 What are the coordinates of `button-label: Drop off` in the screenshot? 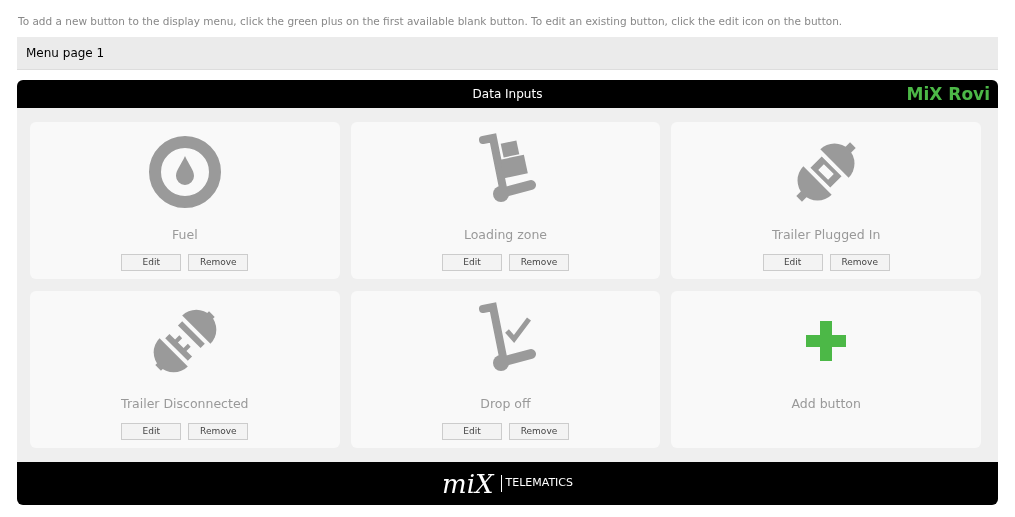 It's located at (505, 404).